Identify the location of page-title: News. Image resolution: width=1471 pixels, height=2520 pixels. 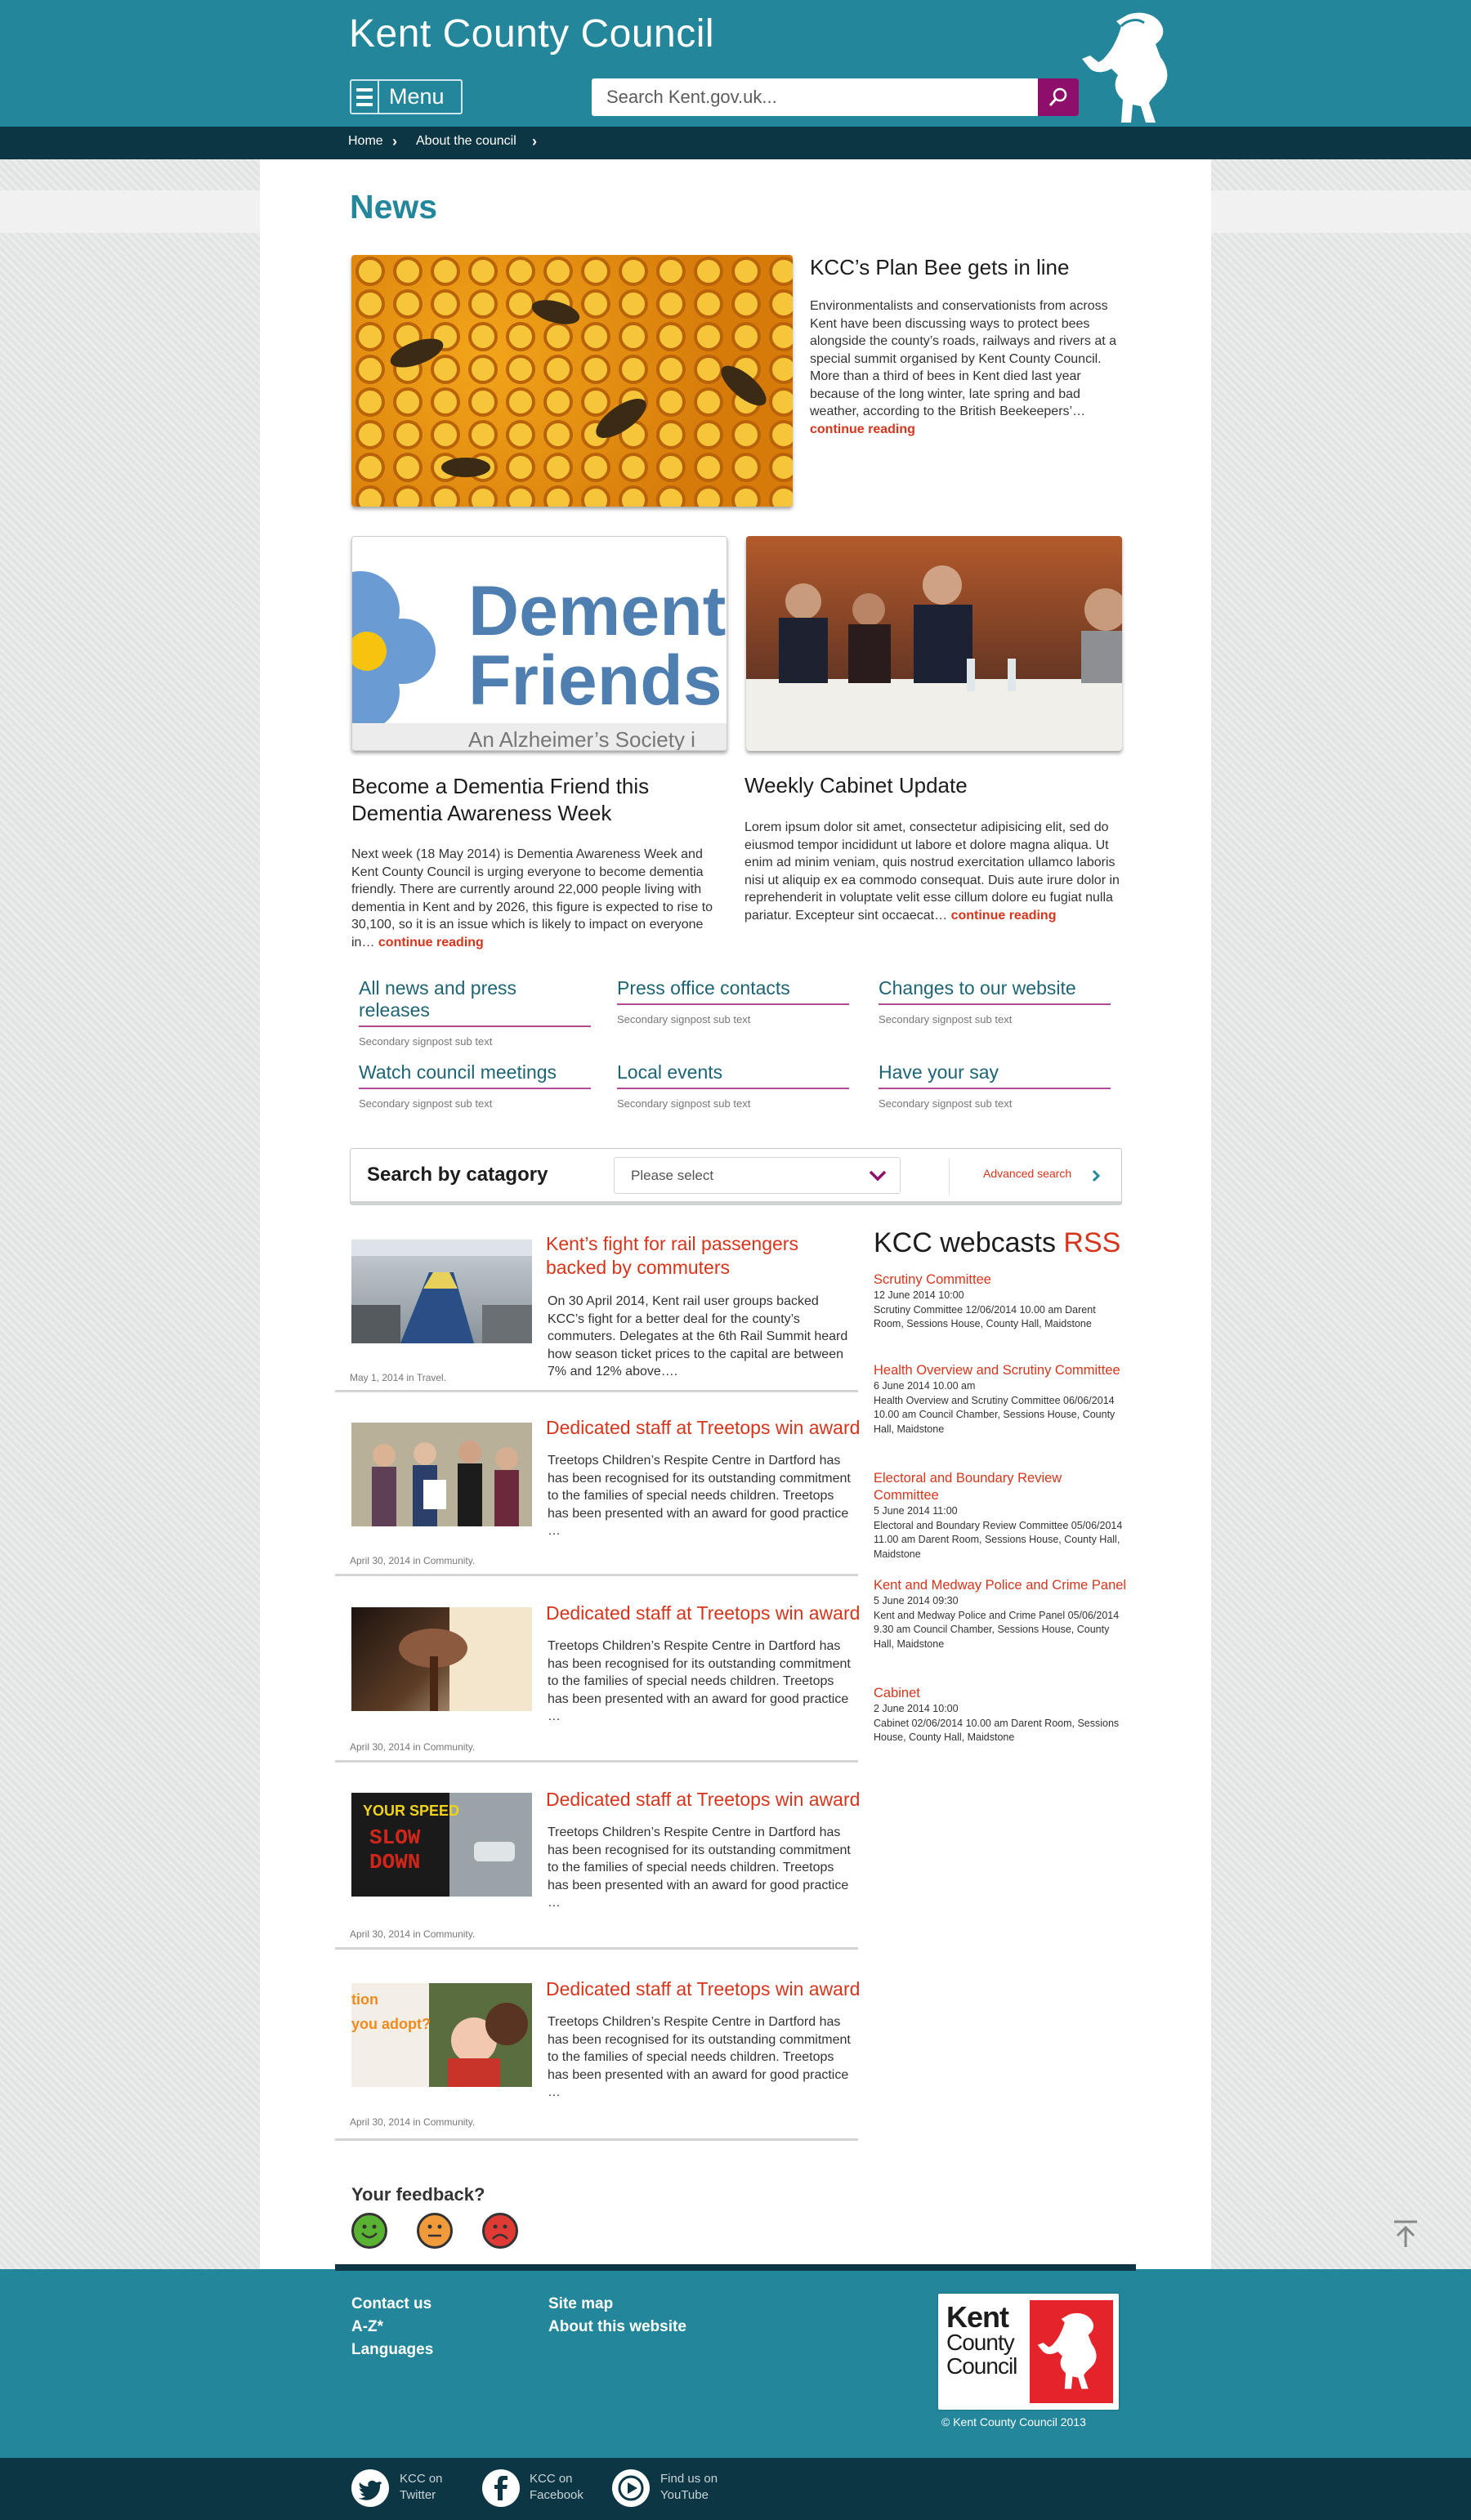
(394, 207).